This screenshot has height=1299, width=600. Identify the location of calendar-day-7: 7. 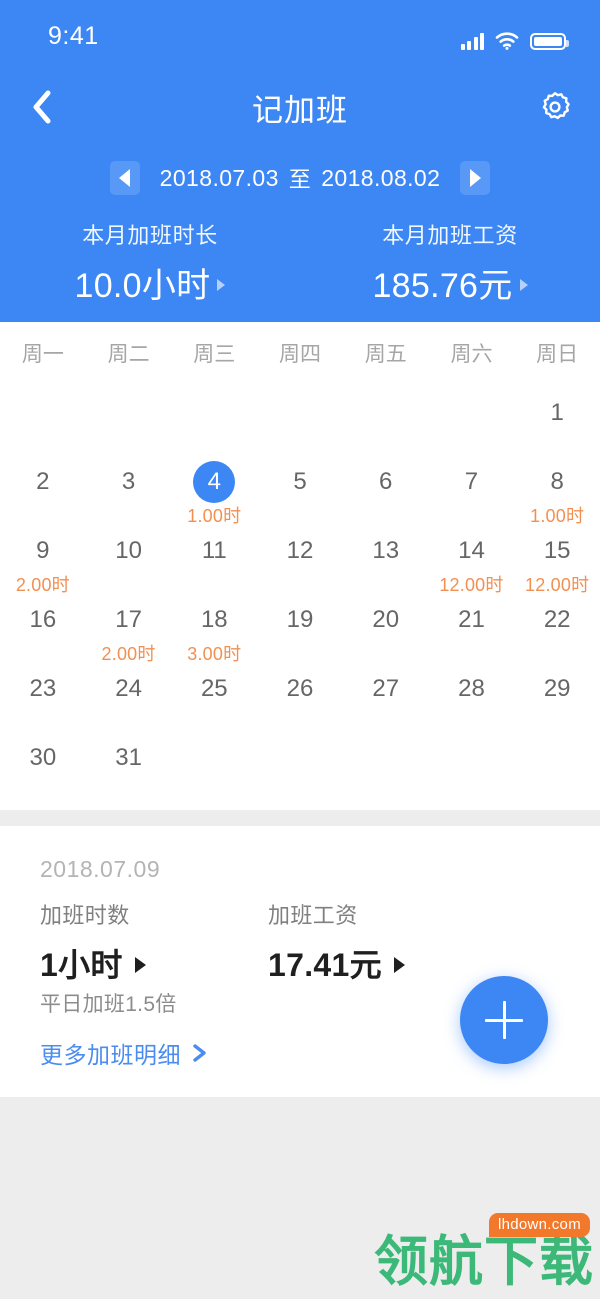
(472, 489).